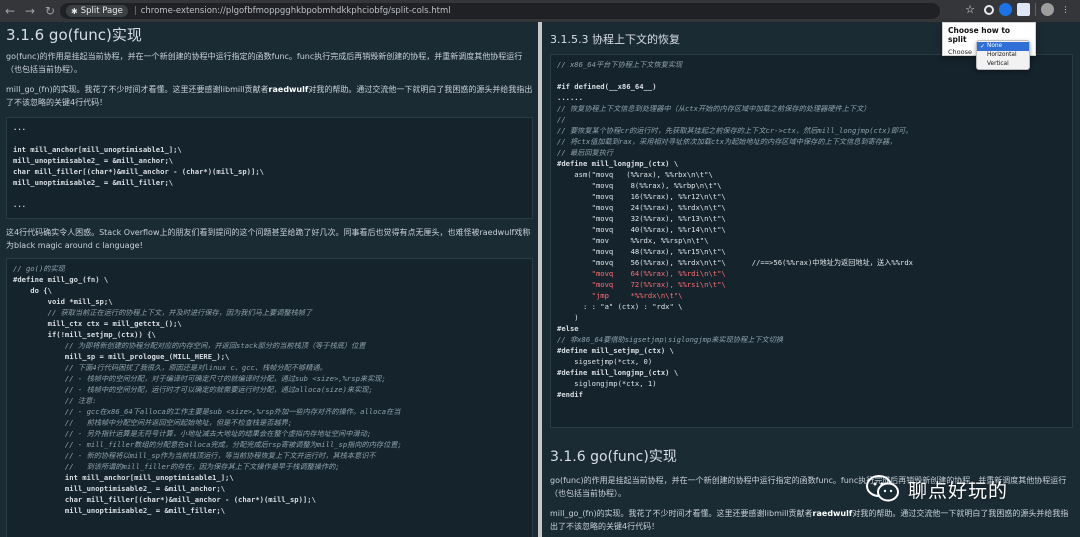 The image size is (1080, 537). What do you see at coordinates (74, 11) in the screenshot?
I see `puzzle-icon: ✱` at bounding box center [74, 11].